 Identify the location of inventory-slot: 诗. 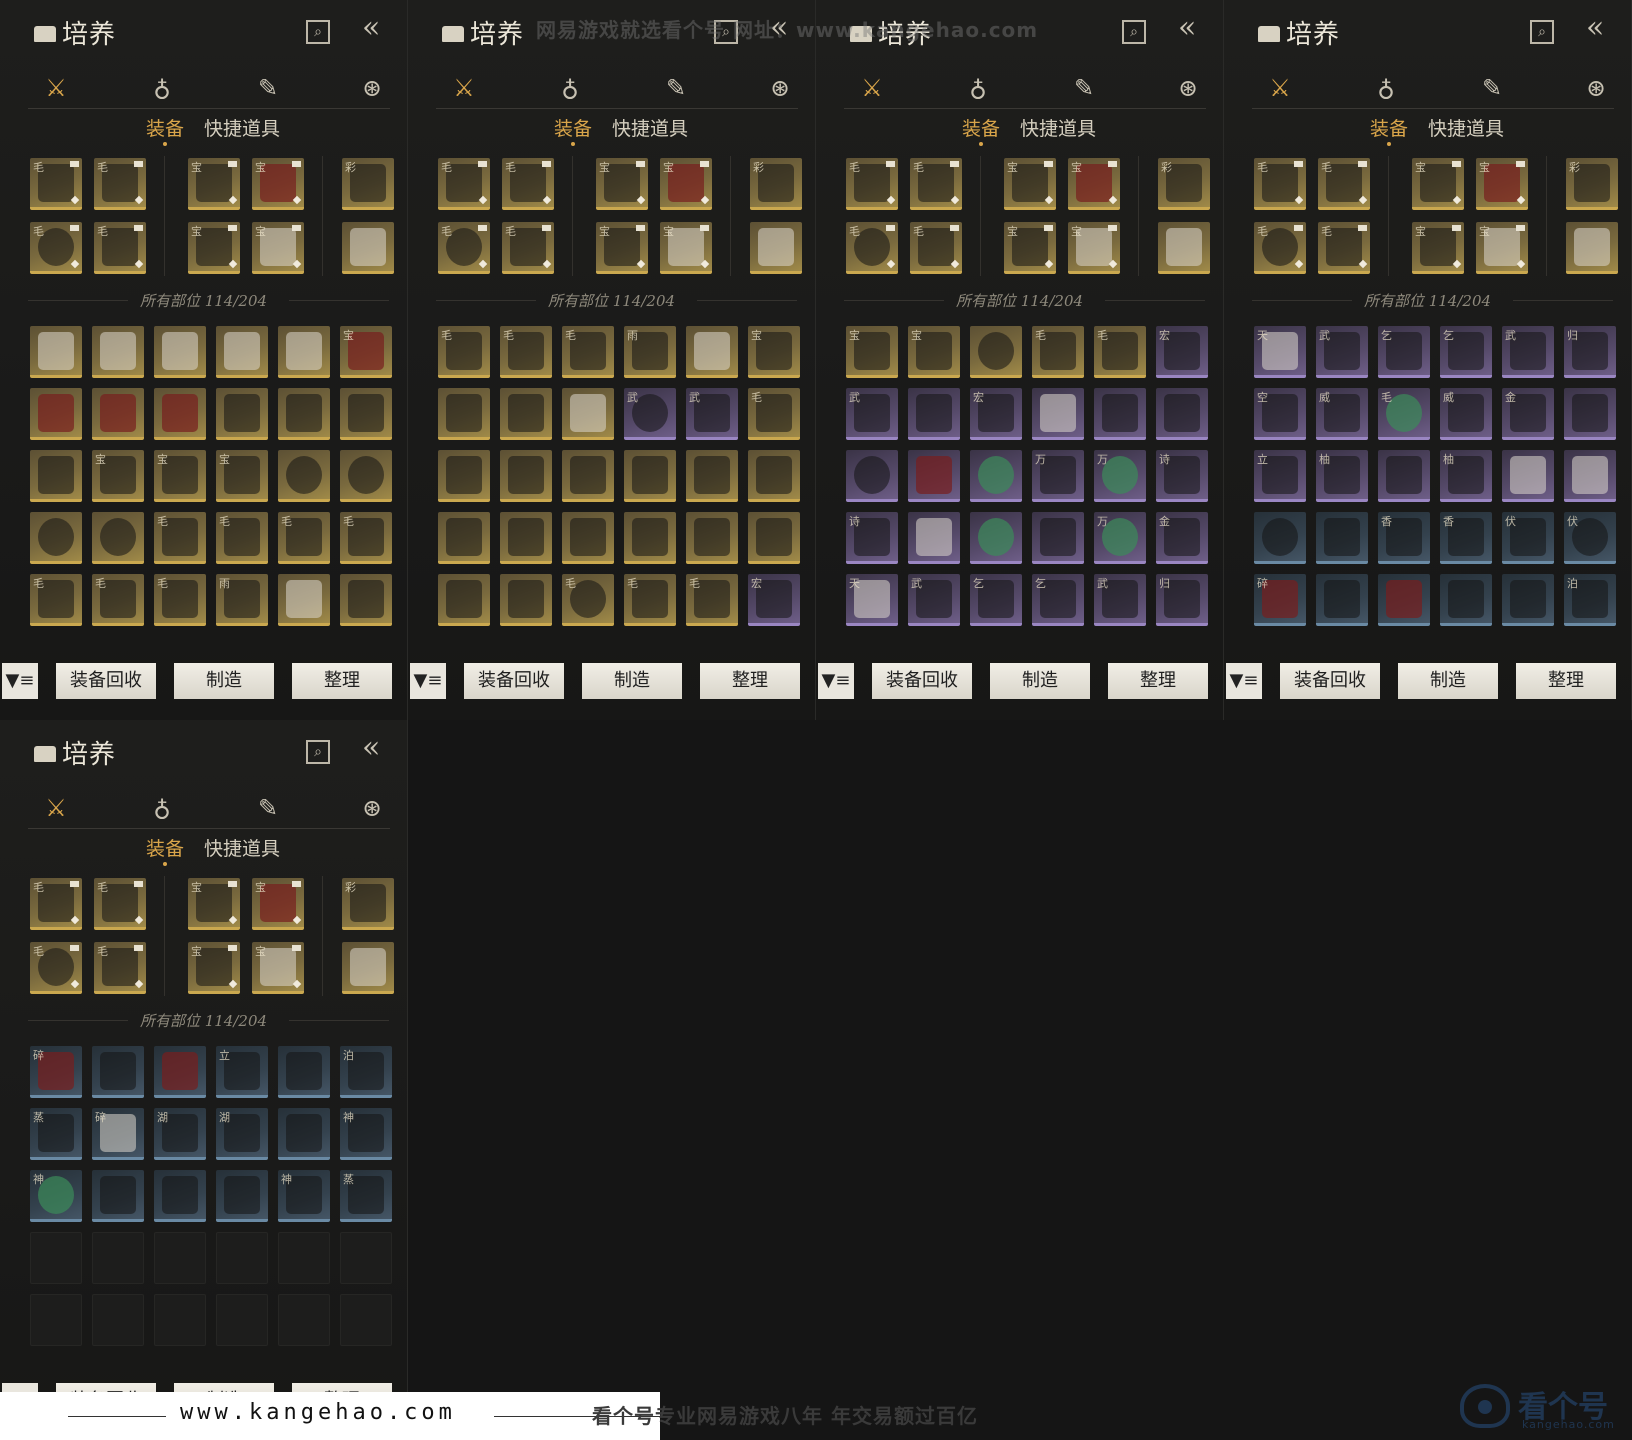
(1182, 476).